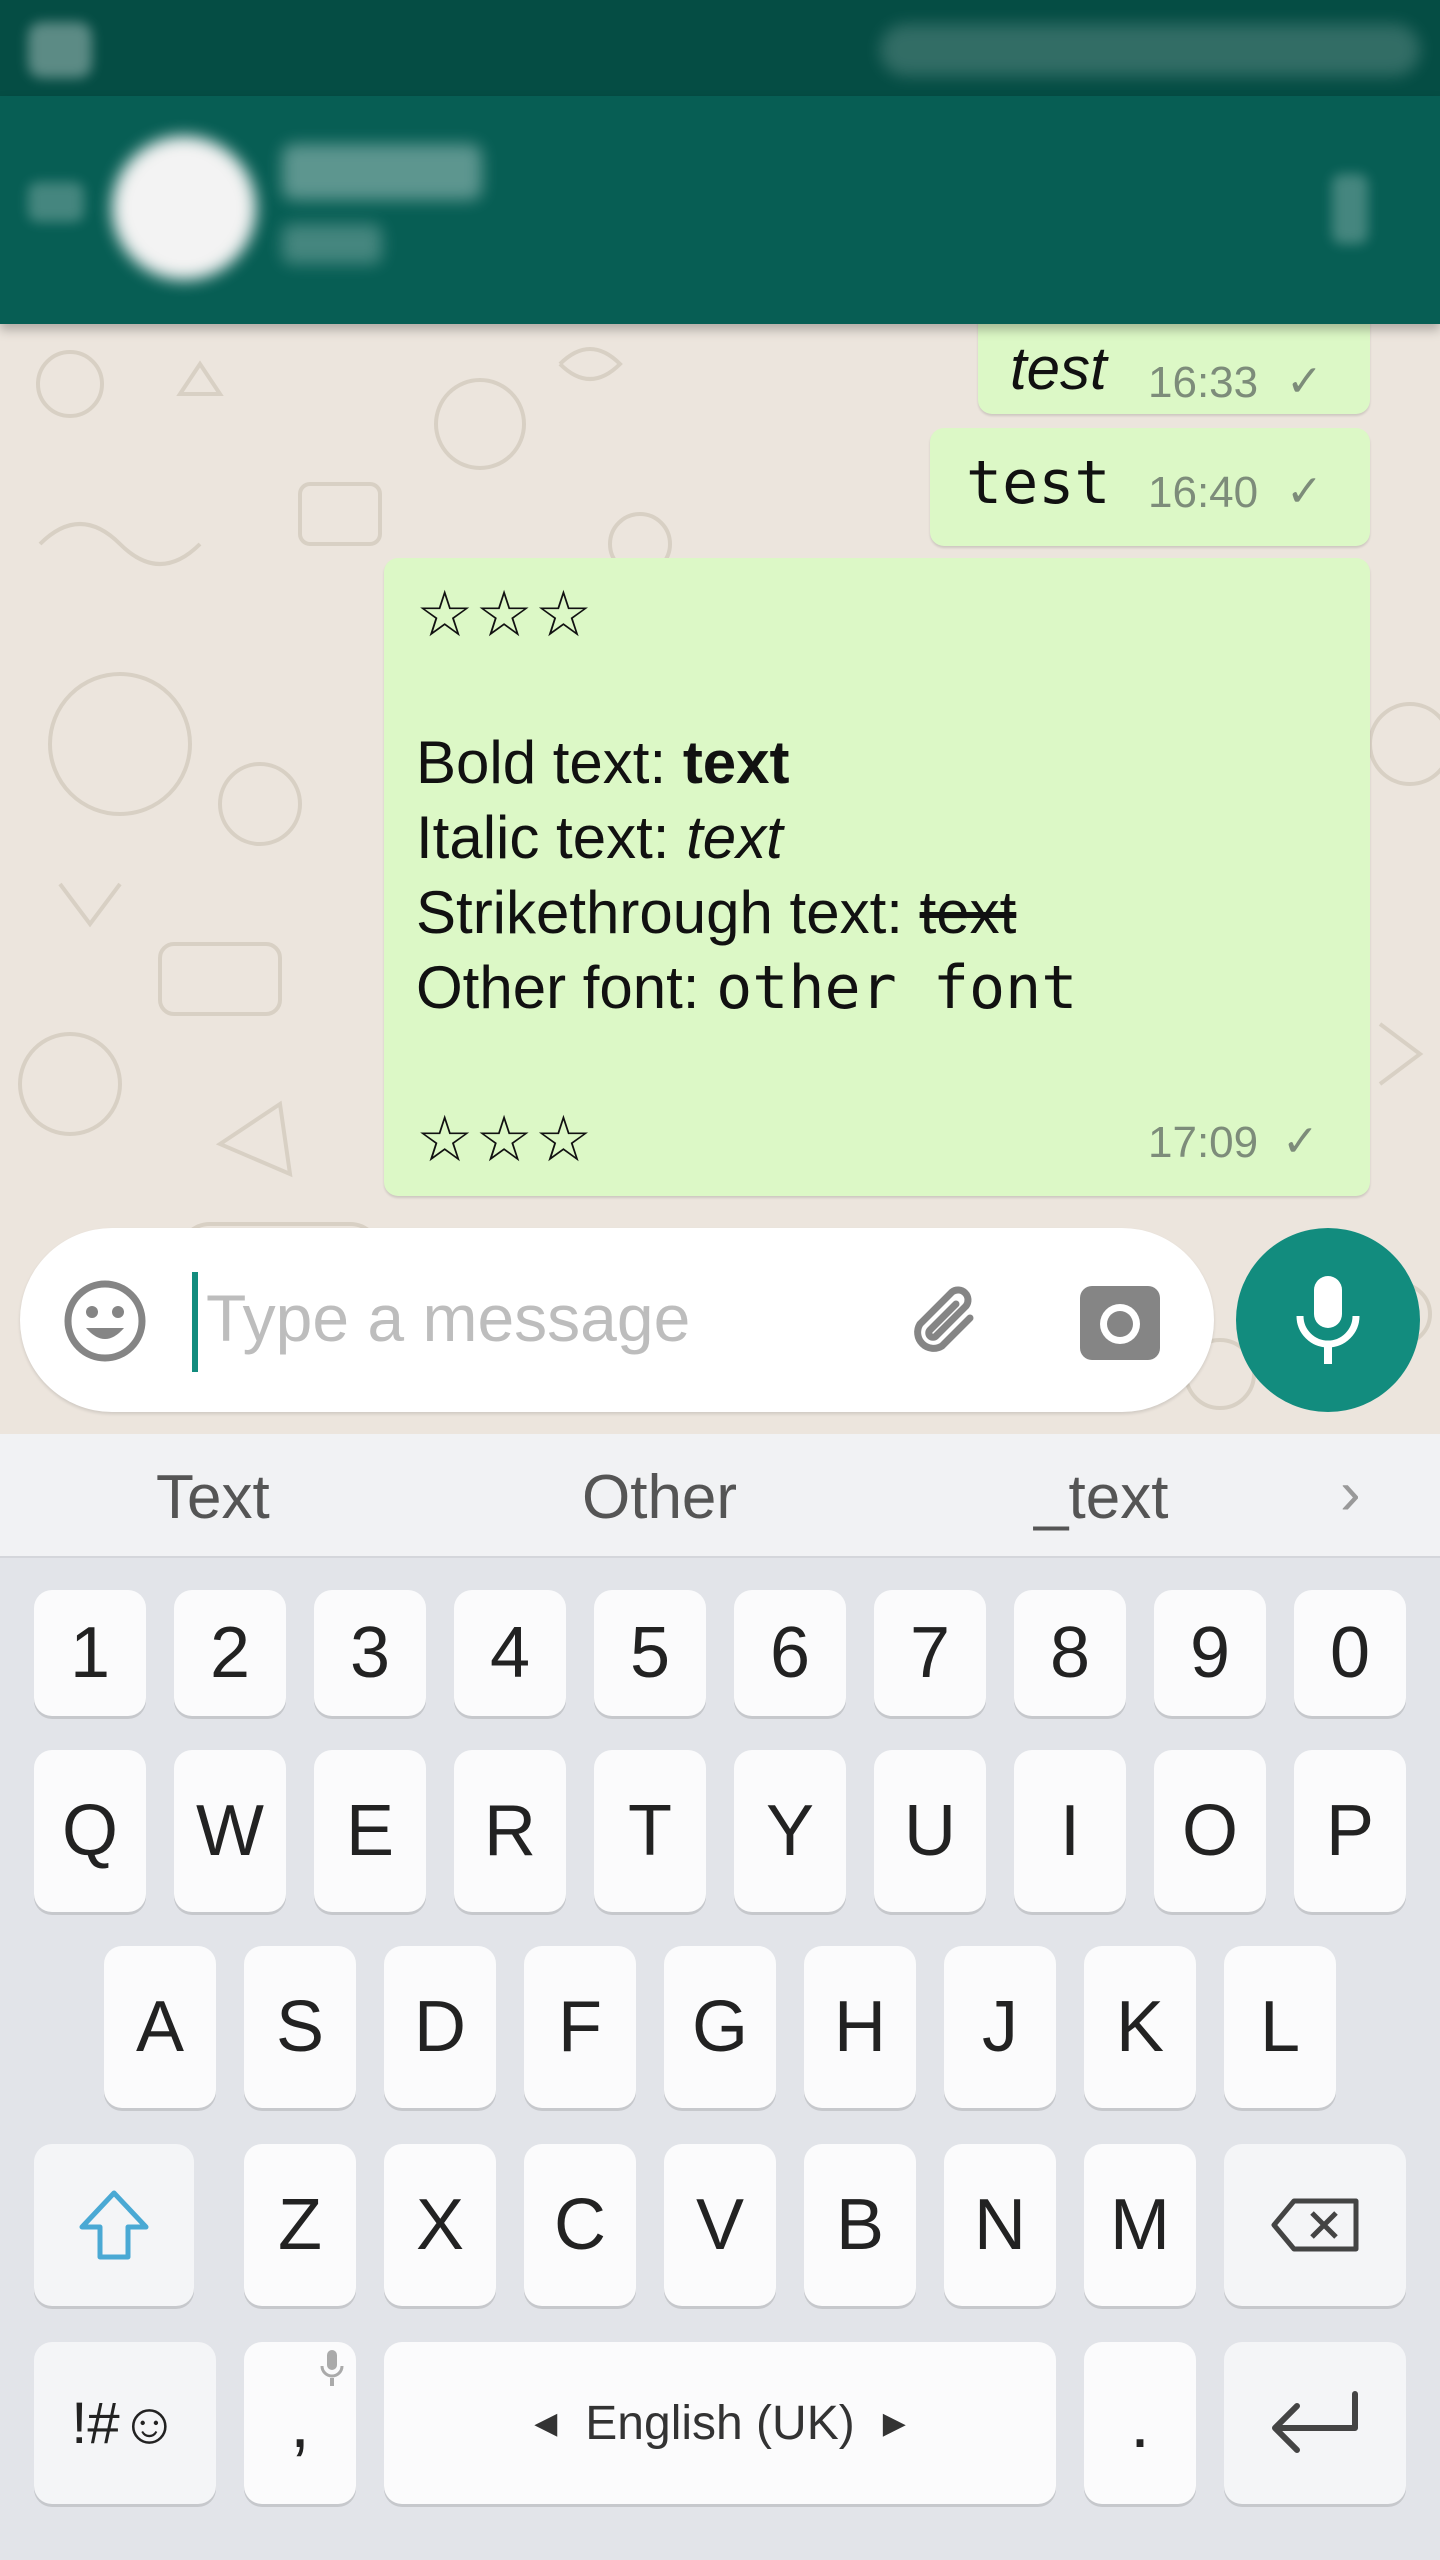  Describe the element at coordinates (546, 2423) in the screenshot. I see `chevron-left-icon: ◀` at that location.